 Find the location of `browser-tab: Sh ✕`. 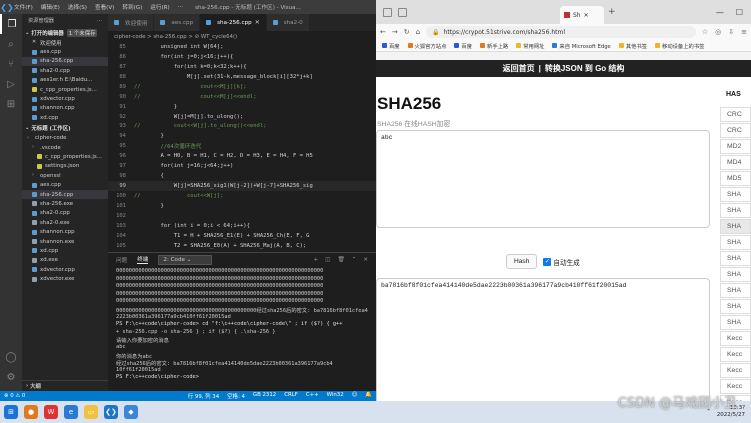

browser-tab: Sh ✕ is located at coordinates (582, 15).